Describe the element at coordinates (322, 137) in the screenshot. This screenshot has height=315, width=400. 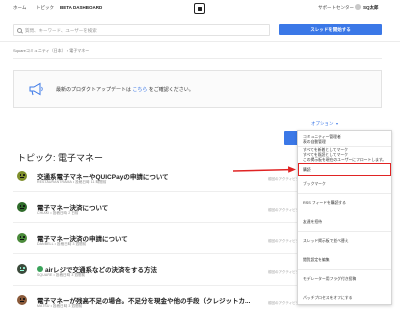
I see `menu-item-community-admin: コミュニティー管理者` at that location.